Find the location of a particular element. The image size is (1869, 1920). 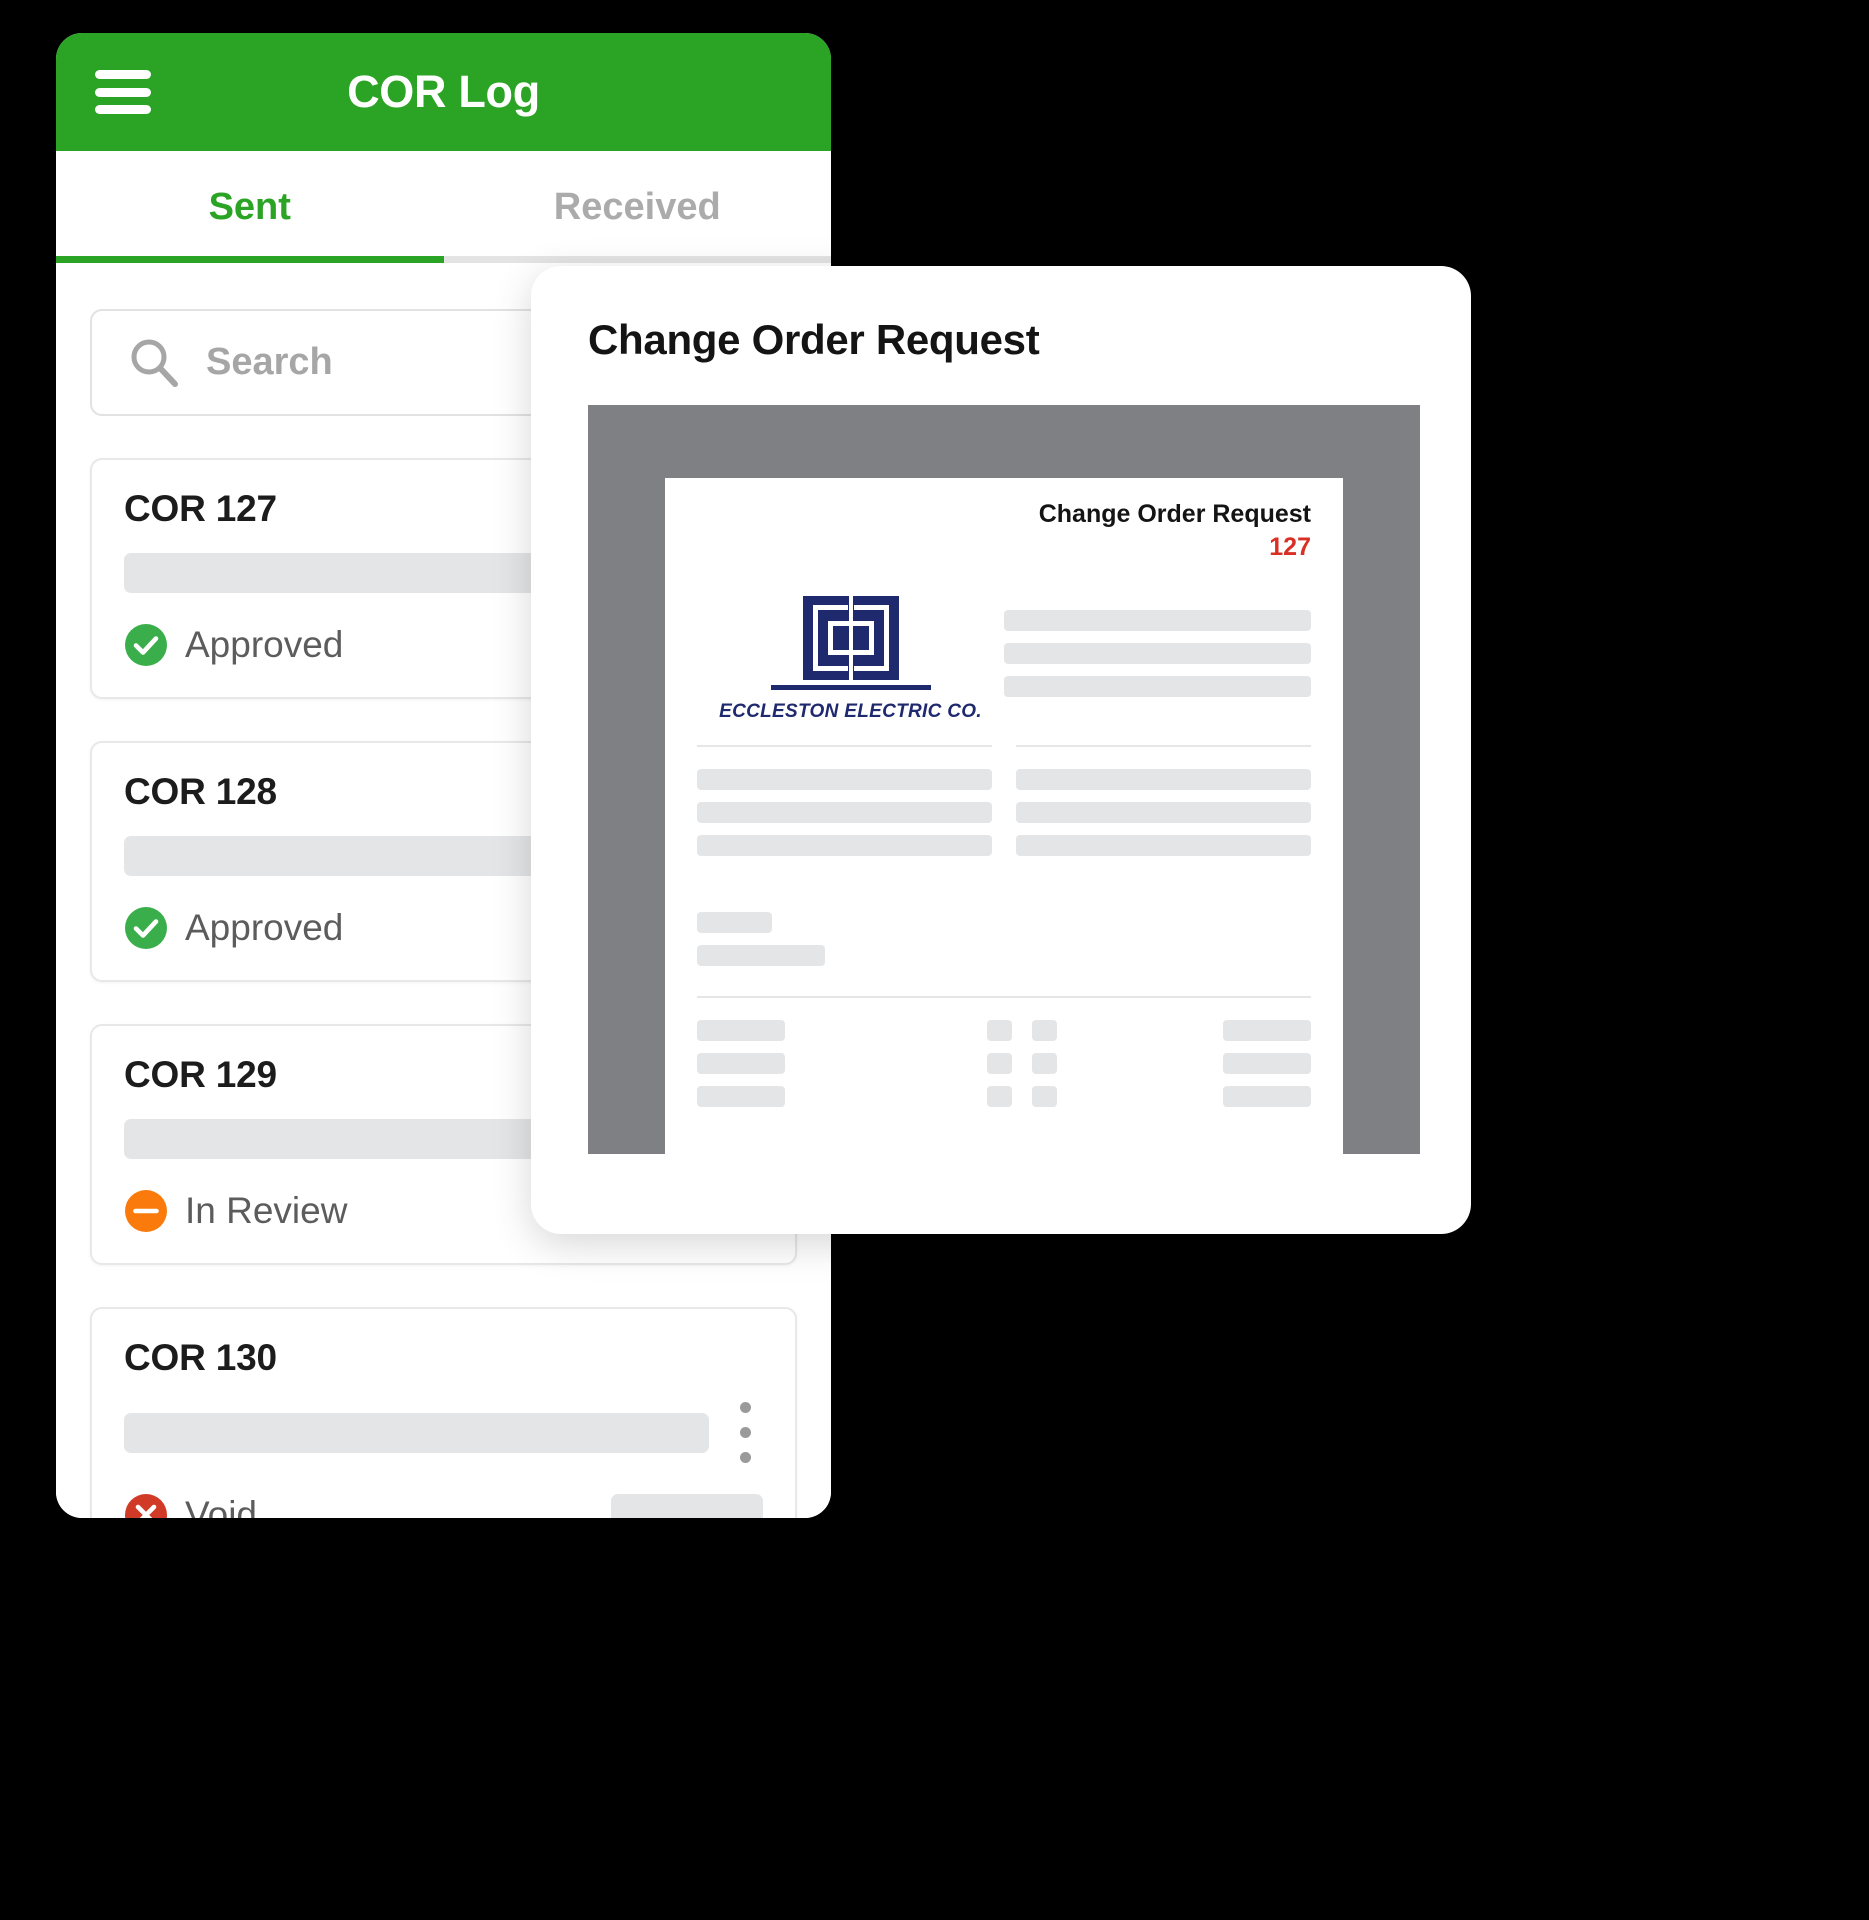

tab-bar: Sent Received is located at coordinates (443, 207).